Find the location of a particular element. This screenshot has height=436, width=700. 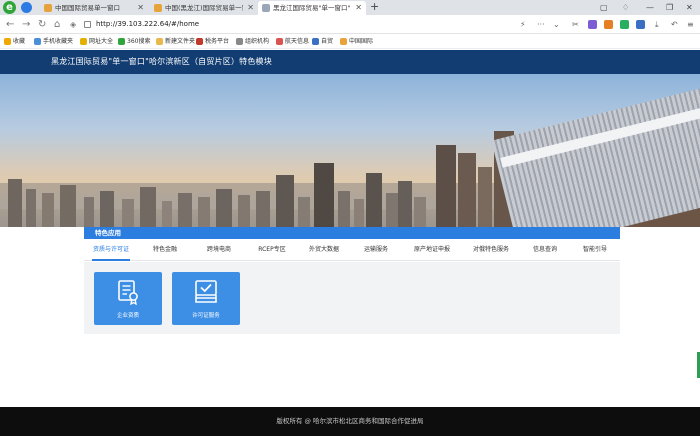

forward-icon: → is located at coordinates (26, 24).